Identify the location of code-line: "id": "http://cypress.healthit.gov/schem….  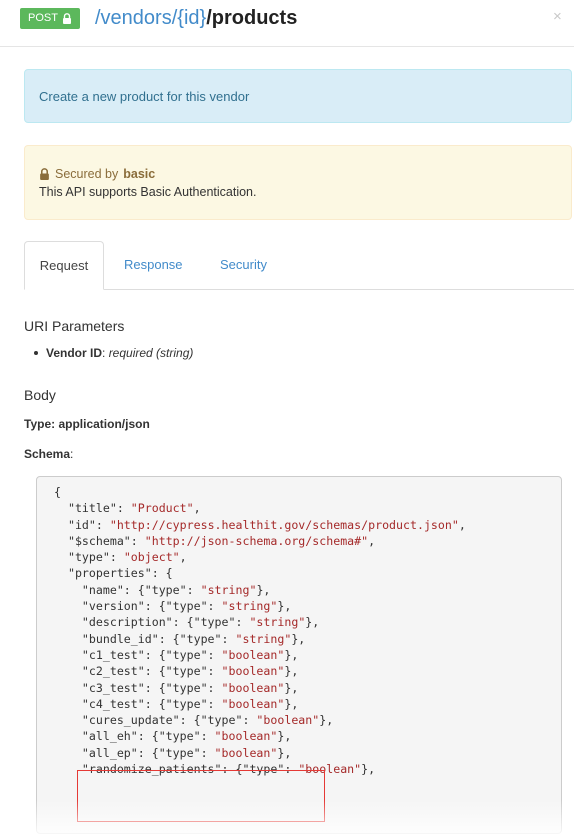
(307, 525).